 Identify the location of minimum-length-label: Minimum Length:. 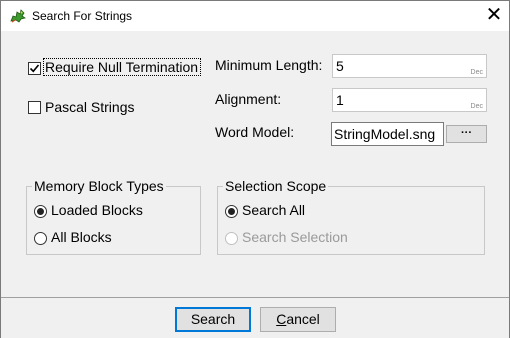
(269, 65).